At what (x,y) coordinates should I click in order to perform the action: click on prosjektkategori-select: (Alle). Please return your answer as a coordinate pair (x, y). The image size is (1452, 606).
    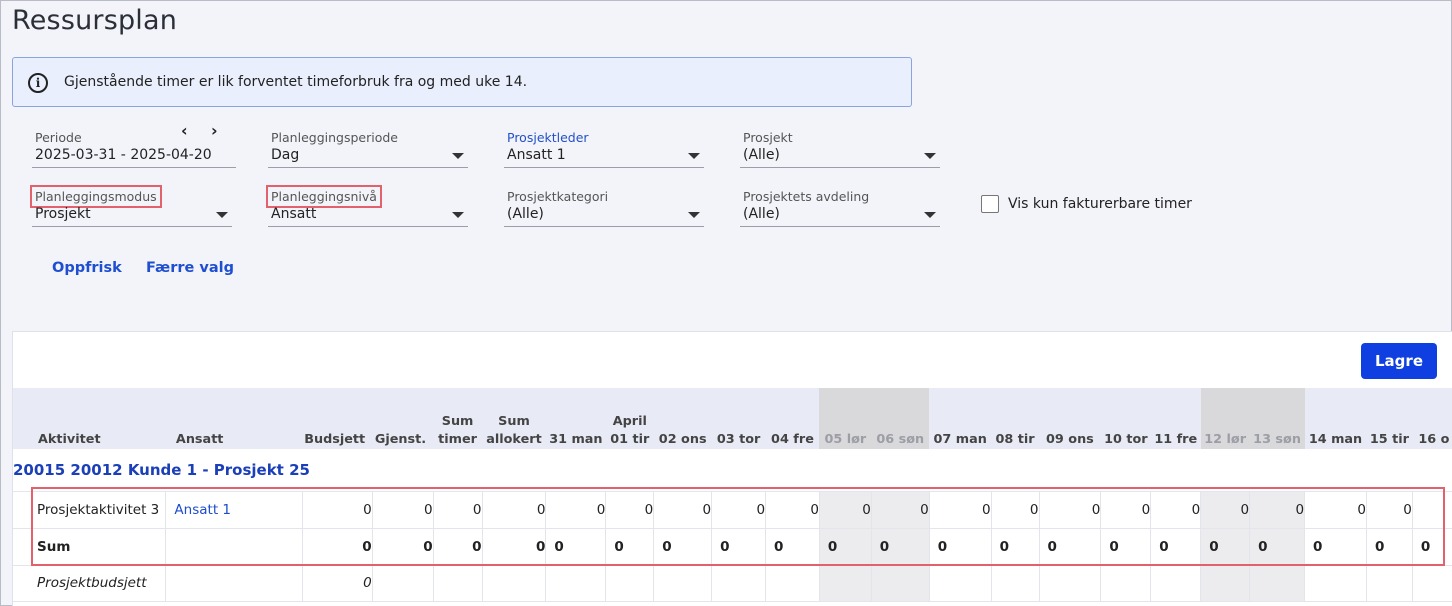
    Looking at the image, I should click on (604, 216).